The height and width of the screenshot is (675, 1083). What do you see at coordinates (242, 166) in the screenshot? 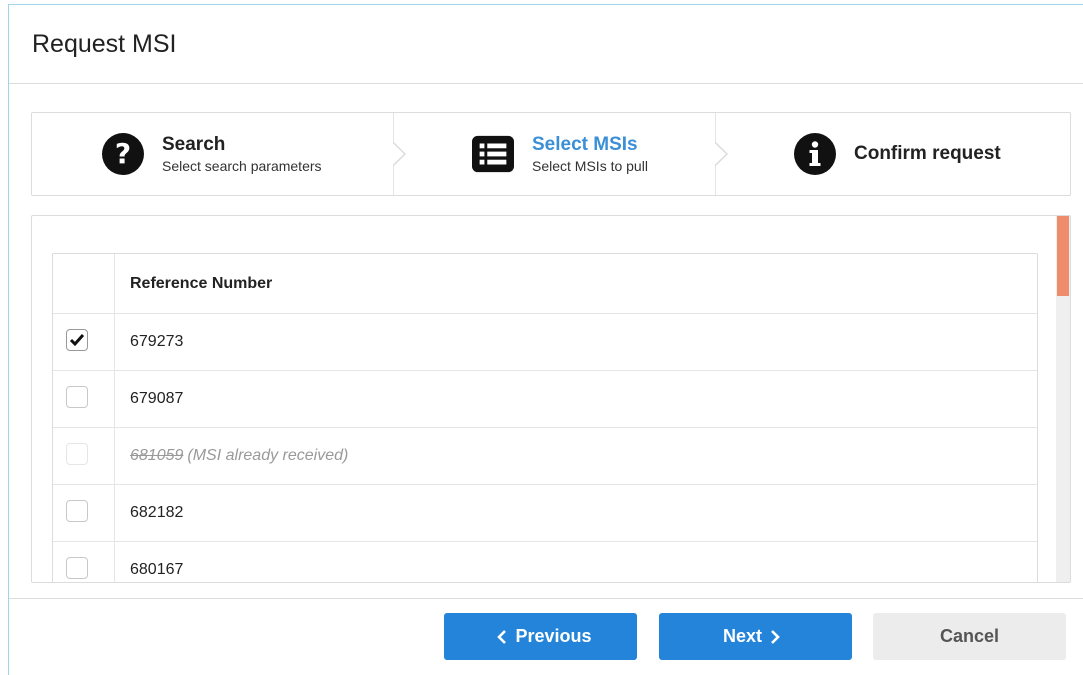
I see `step-search-subtitle: Select search parameters` at bounding box center [242, 166].